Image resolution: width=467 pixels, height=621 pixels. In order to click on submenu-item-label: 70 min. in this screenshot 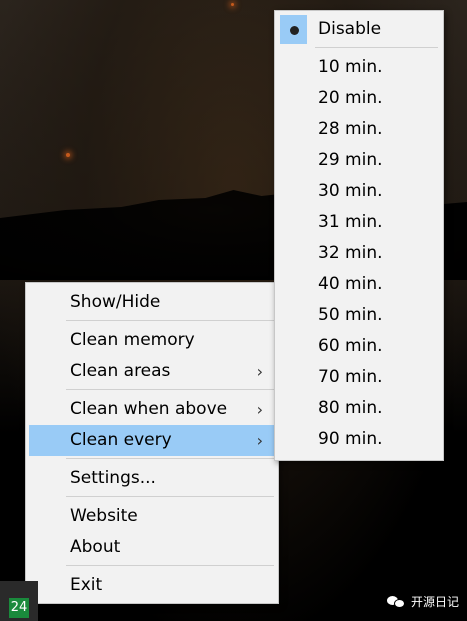, I will do `click(350, 377)`.